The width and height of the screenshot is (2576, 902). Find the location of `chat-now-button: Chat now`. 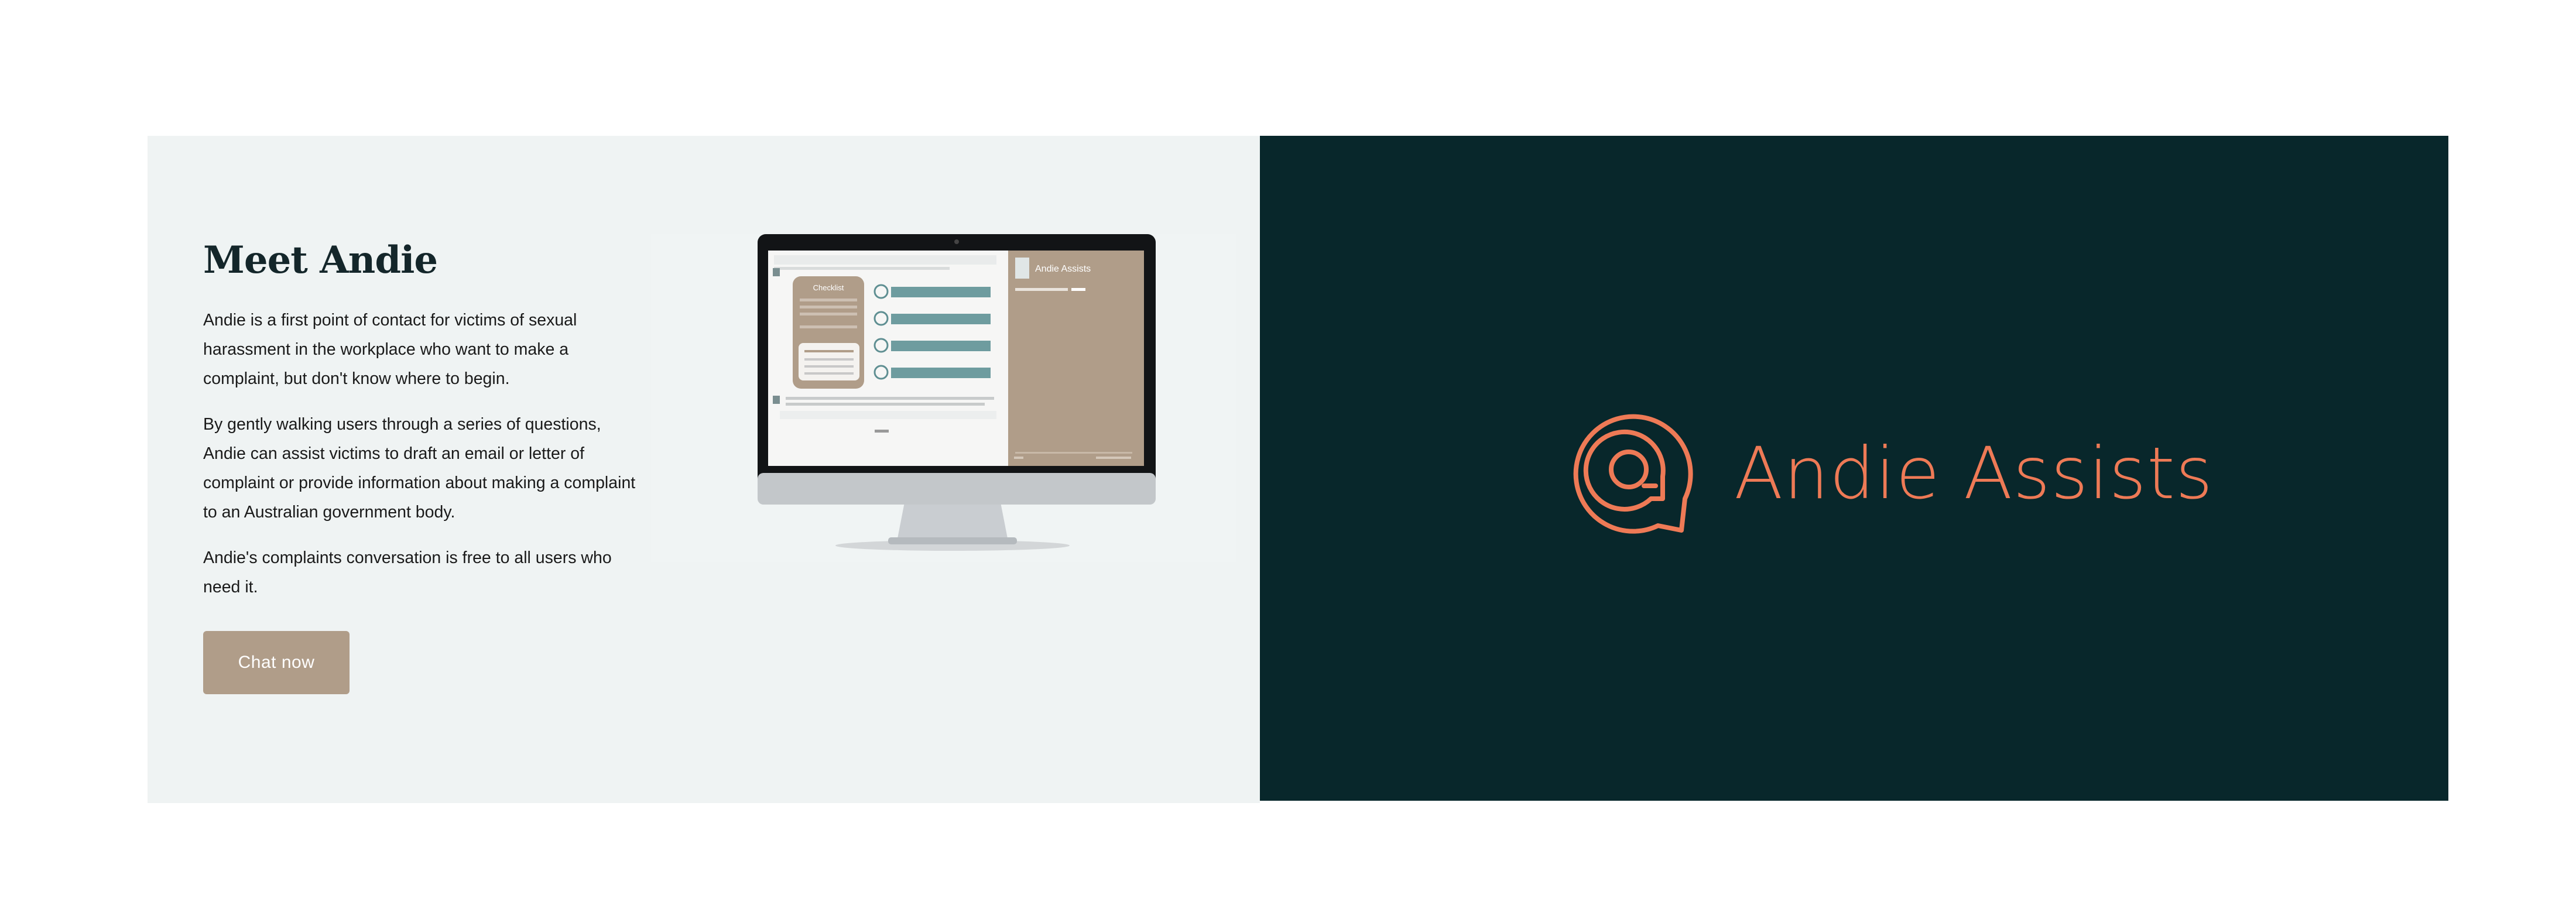

chat-now-button: Chat now is located at coordinates (276, 662).